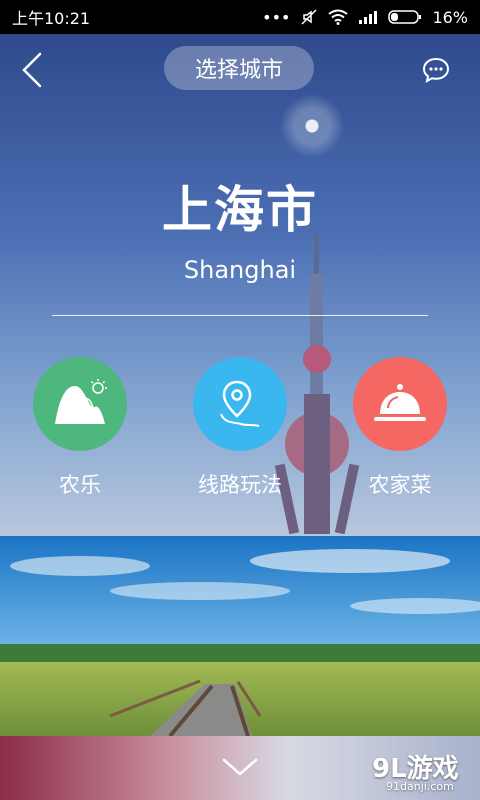  Describe the element at coordinates (240, 210) in the screenshot. I see `city-name-title: 上海市` at that location.